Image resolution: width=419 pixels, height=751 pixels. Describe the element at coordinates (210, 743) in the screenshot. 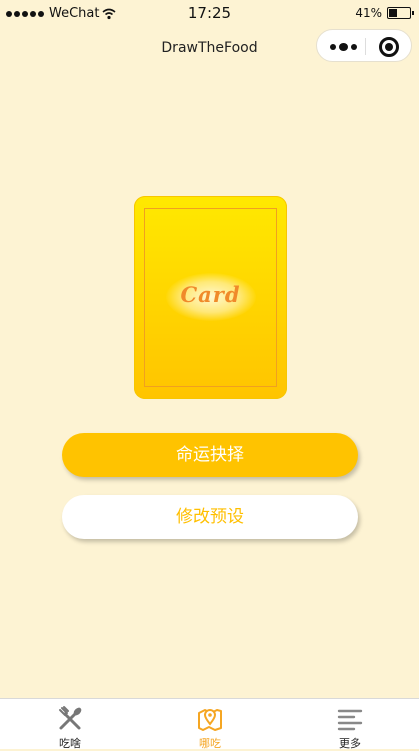

I see `tab-label: 哪吃` at that location.